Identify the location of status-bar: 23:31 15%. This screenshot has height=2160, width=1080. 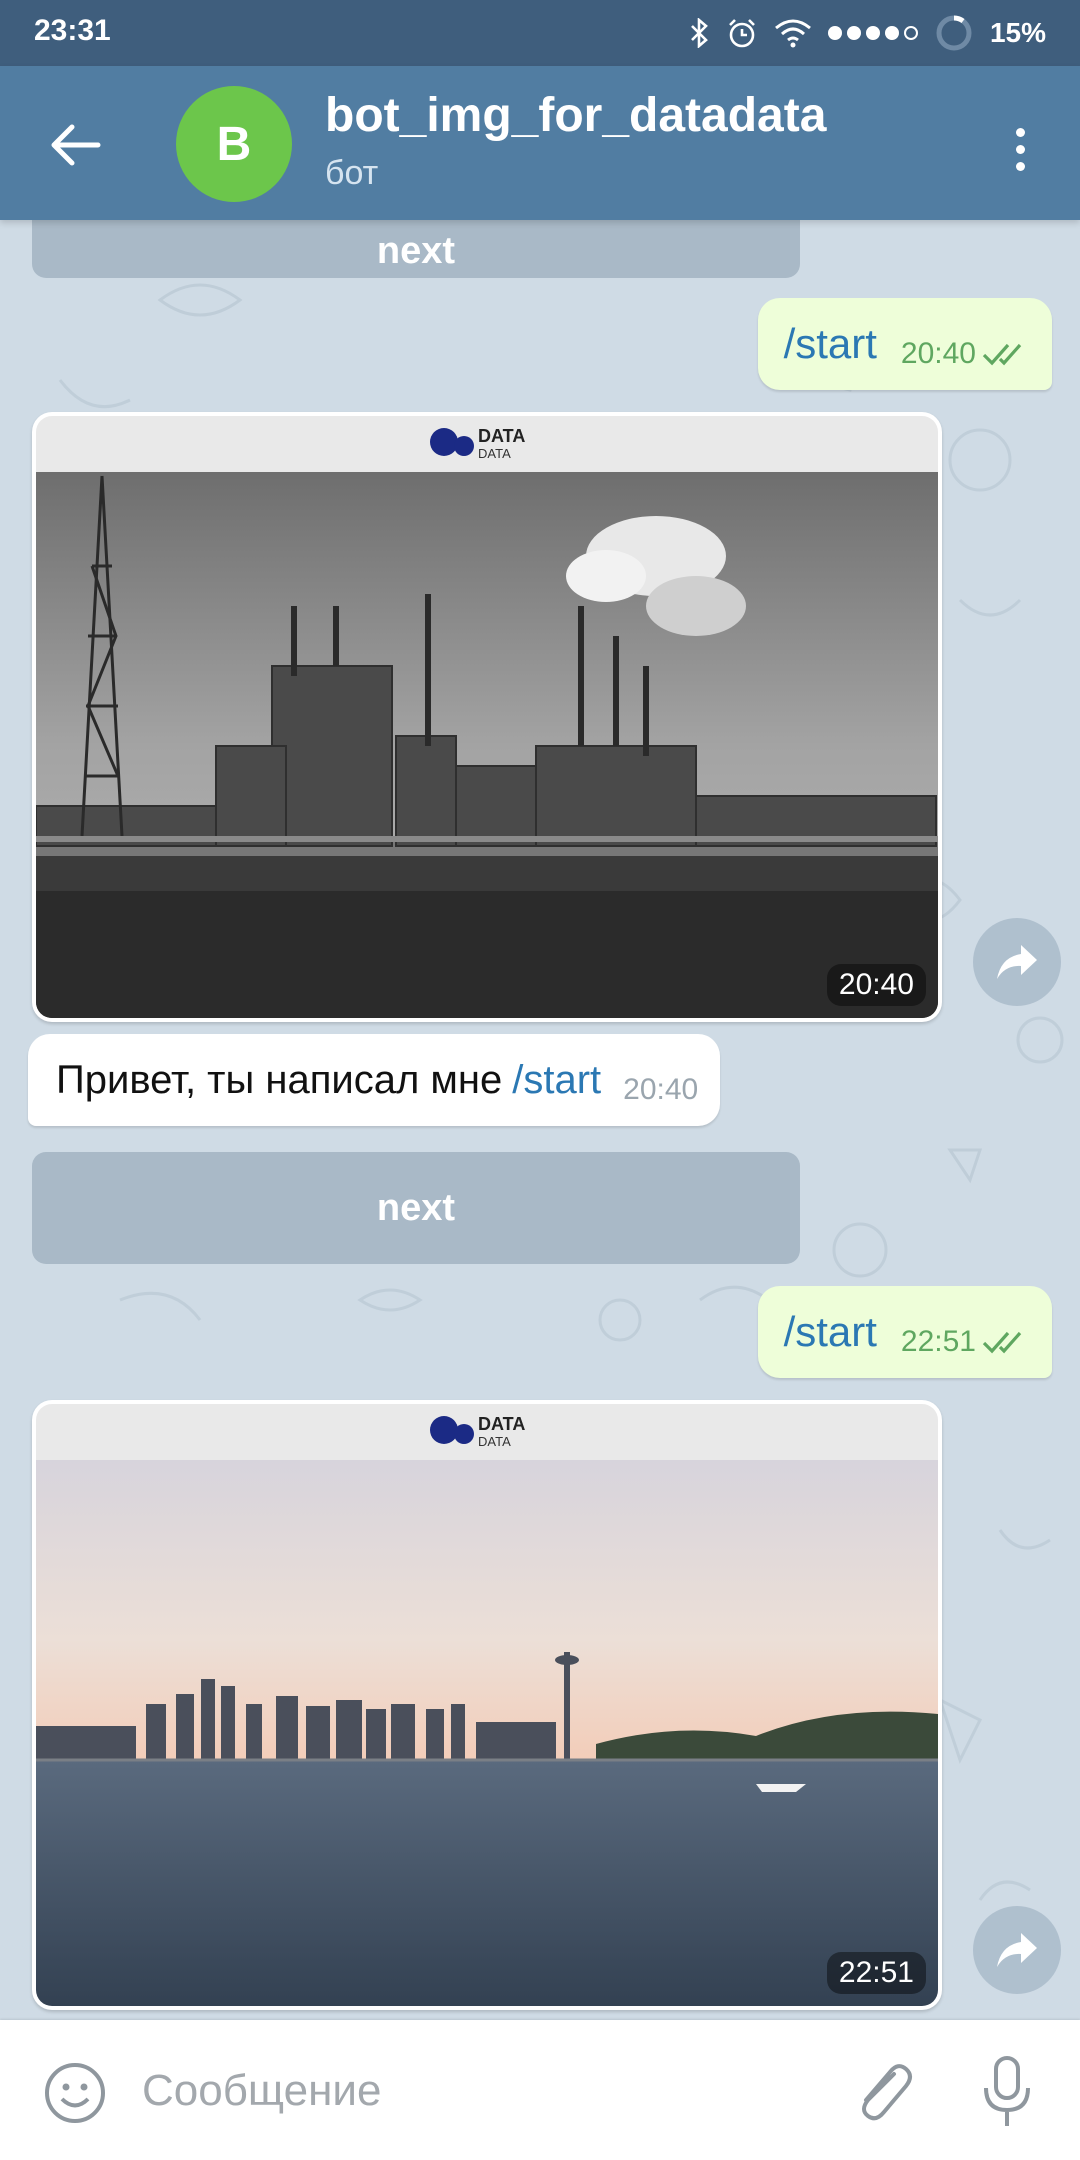
(540, 33).